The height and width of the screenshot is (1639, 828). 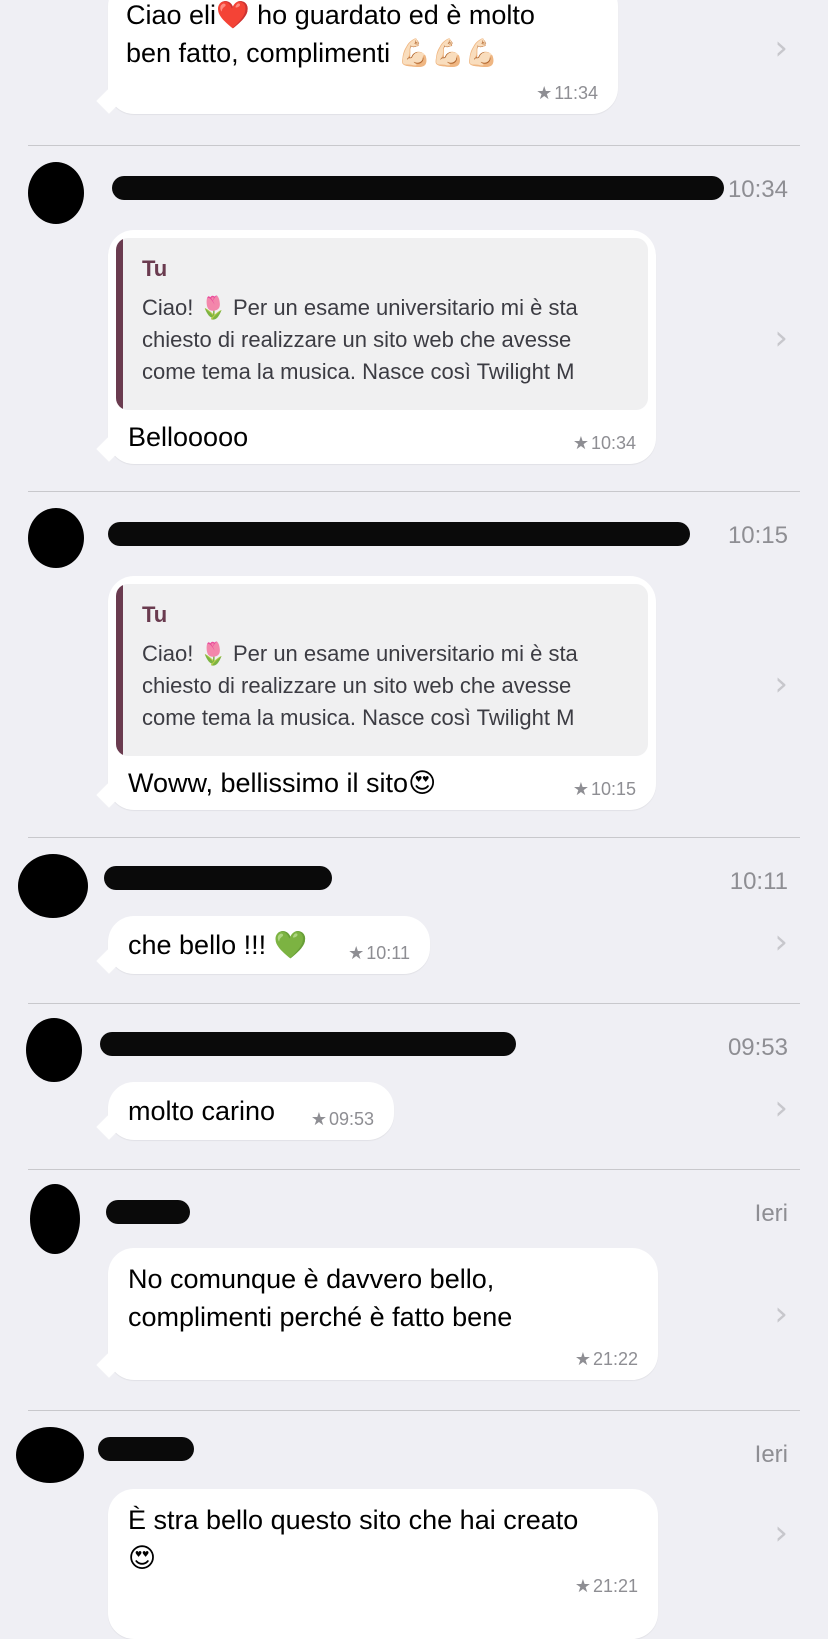 What do you see at coordinates (606, 1586) in the screenshot?
I see `message-timestamp: ★ 21:21` at bounding box center [606, 1586].